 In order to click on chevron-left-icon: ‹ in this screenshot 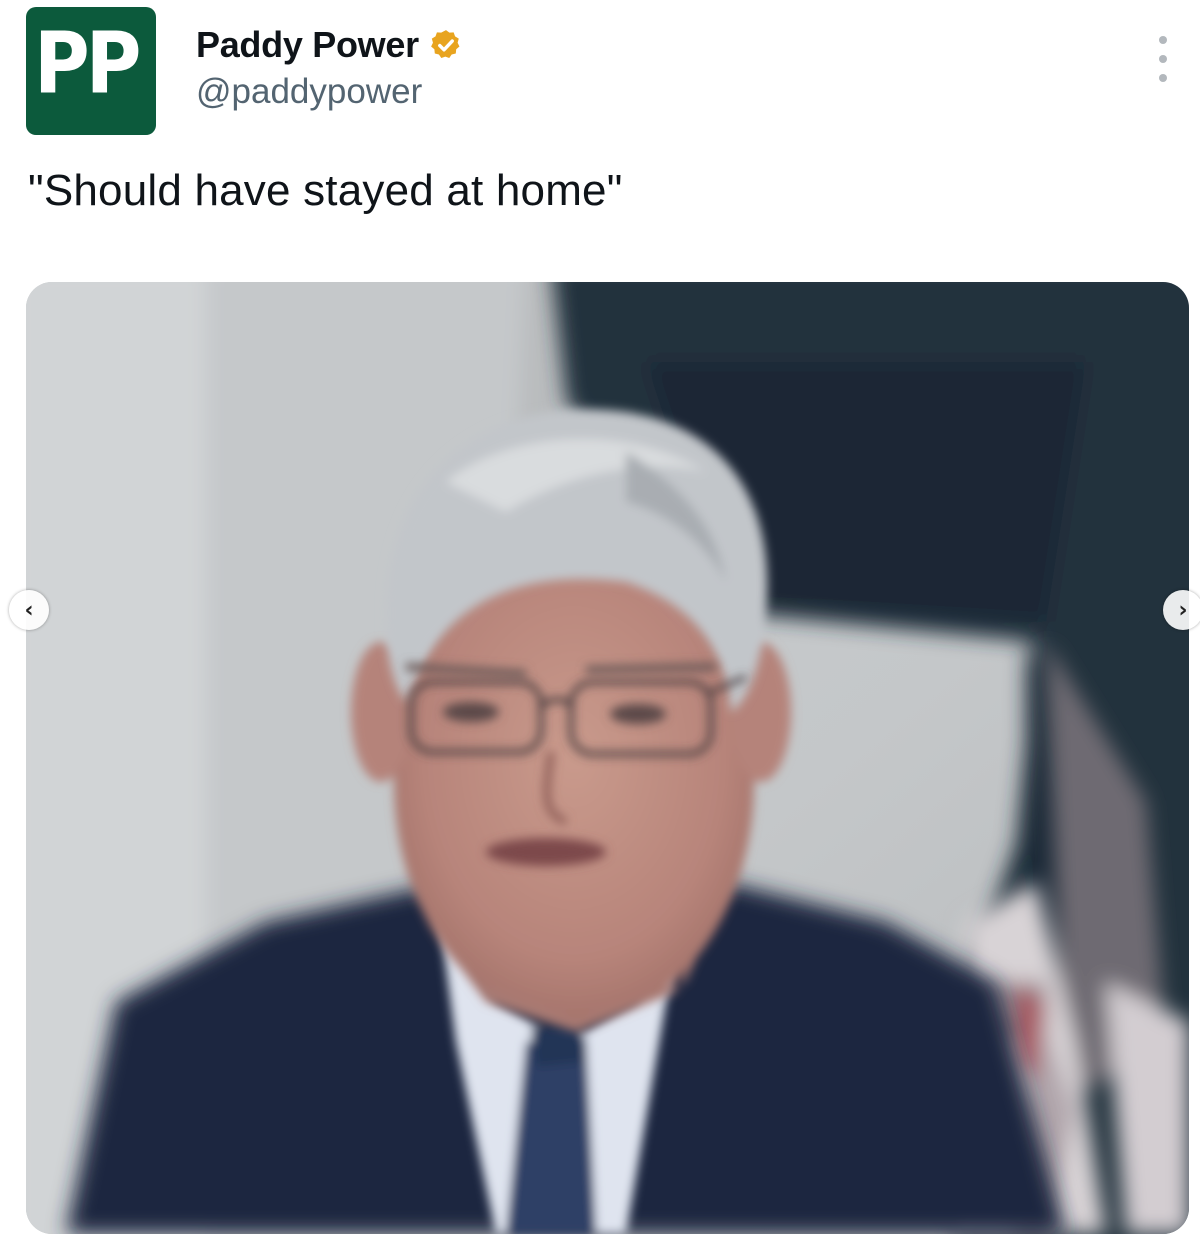, I will do `click(29, 610)`.